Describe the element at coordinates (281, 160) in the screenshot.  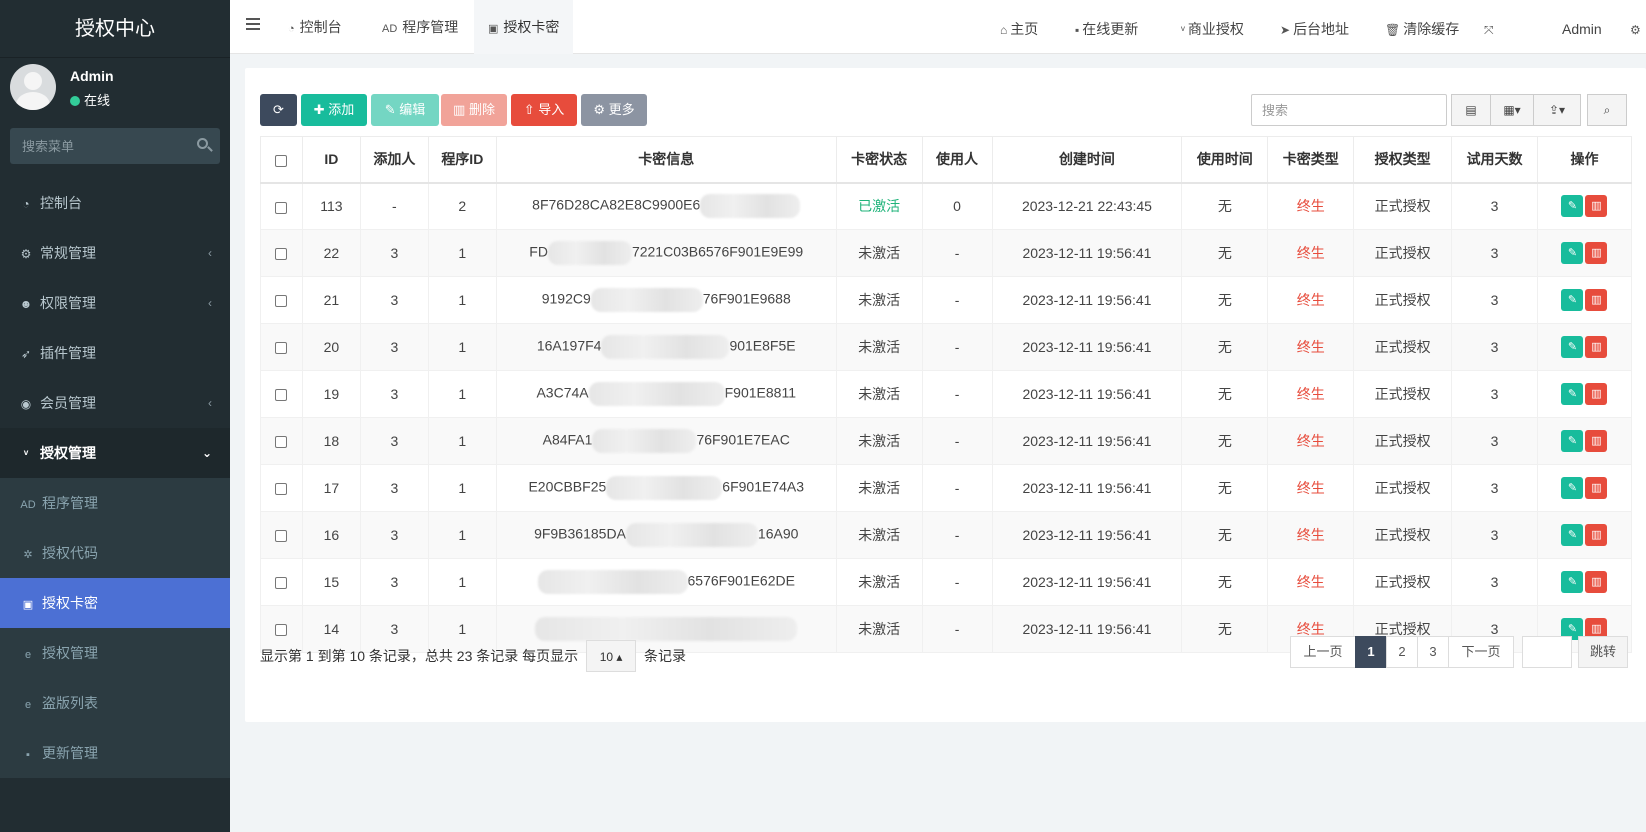
I see `select-all-checkbox` at that location.